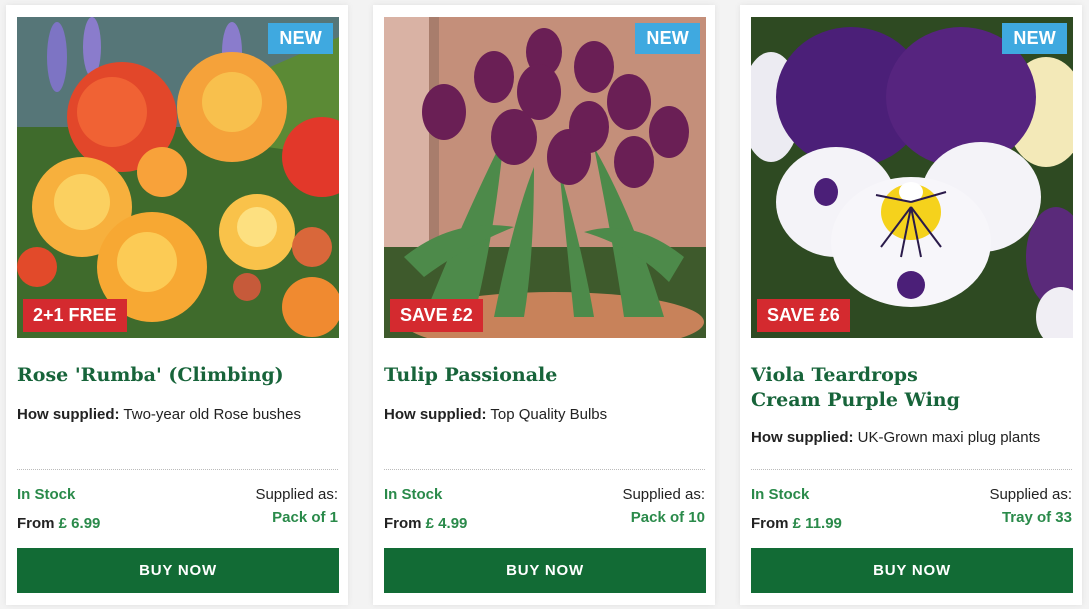 The image size is (1089, 609). I want to click on product-title: Rose 'Rumba' (Climbing), so click(167, 375).